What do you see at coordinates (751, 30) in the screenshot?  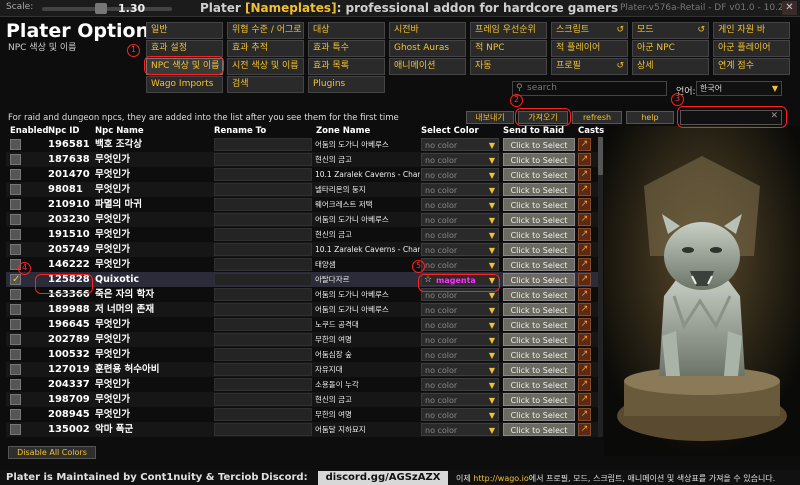 I see `tab-0-7: 게인 자원 바` at bounding box center [751, 30].